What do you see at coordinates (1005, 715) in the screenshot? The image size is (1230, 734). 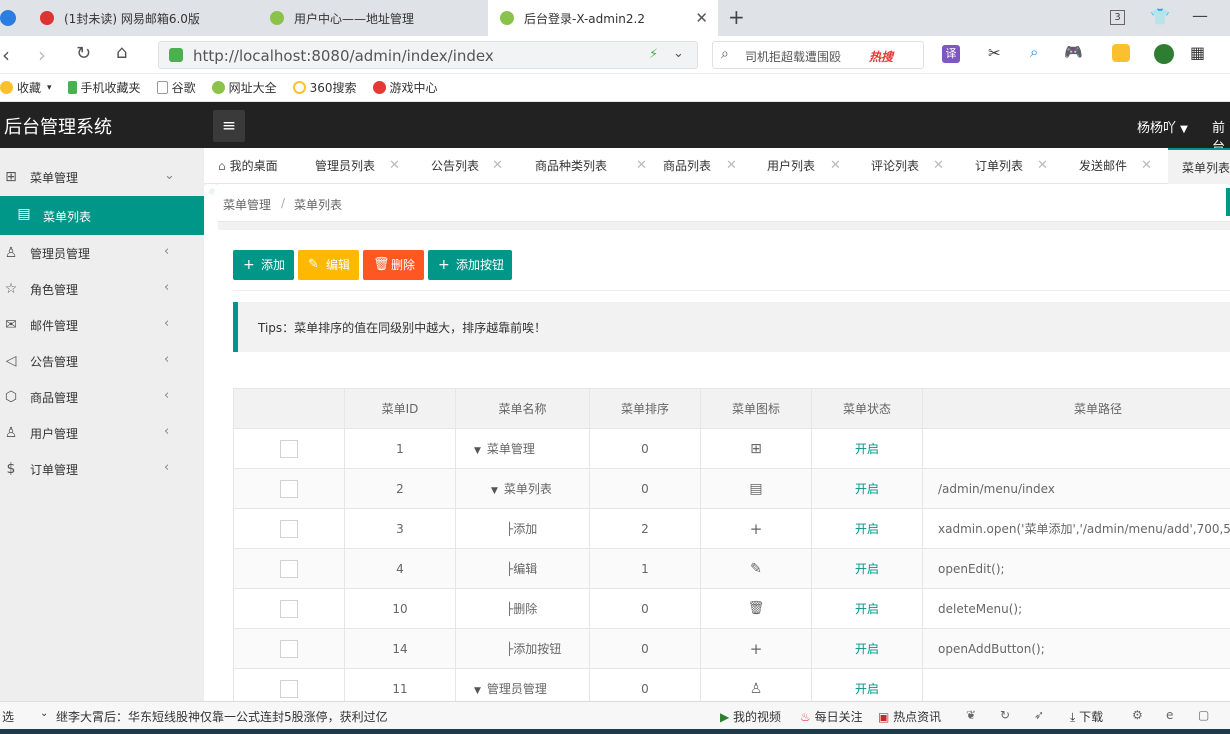 I see `sync-icon: ↻` at bounding box center [1005, 715].